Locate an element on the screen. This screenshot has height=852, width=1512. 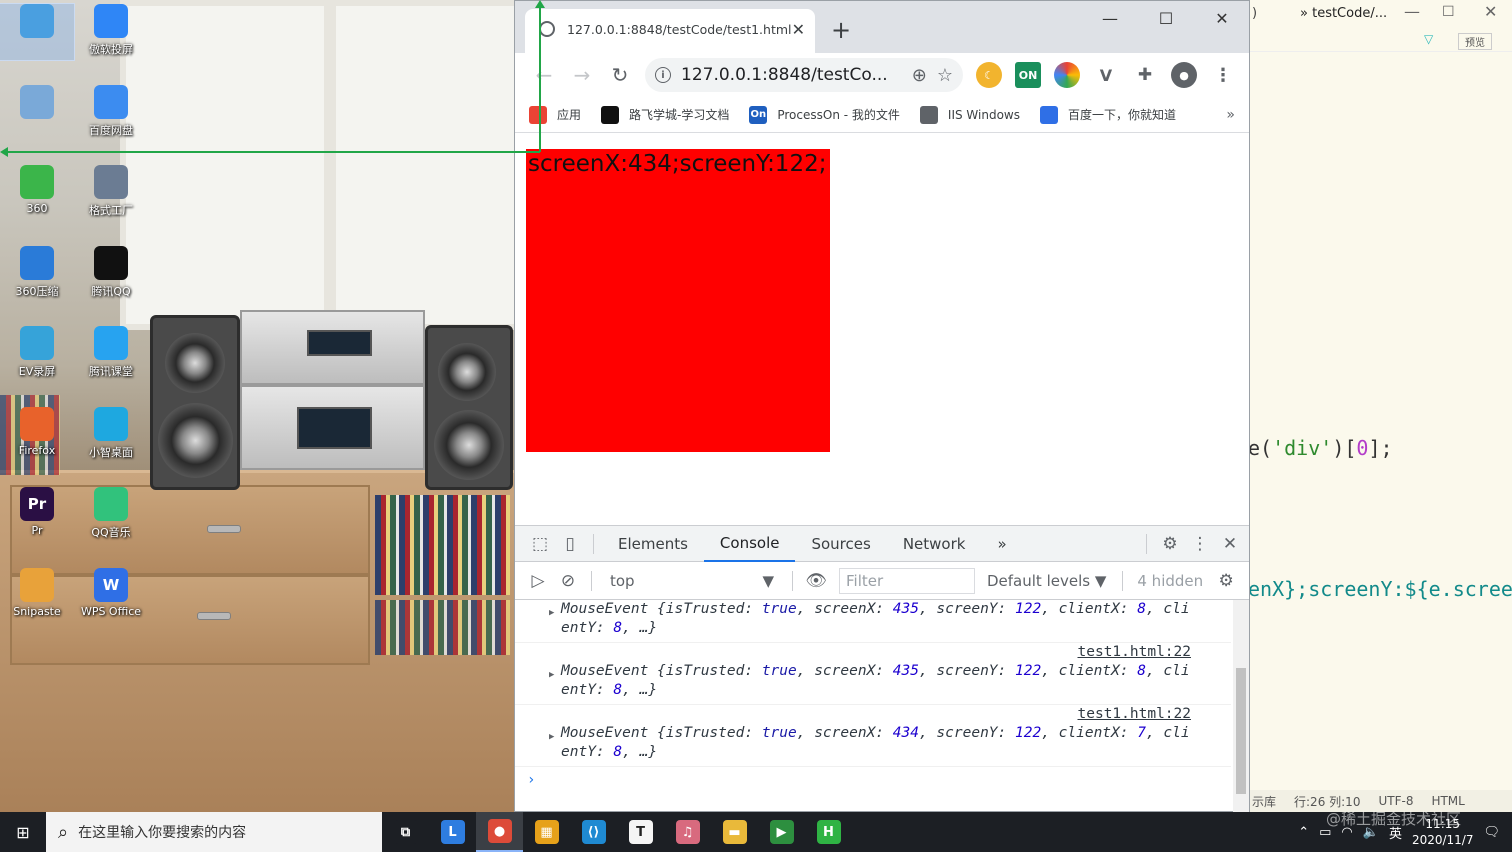
browser-tab: 127.0.0.1:8848/testCode/test1.html ✕ is located at coordinates (670, 31).